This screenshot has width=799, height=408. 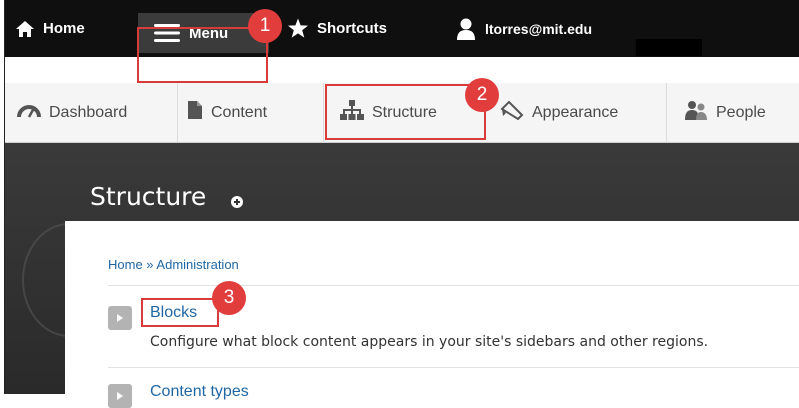 What do you see at coordinates (33, 112) in the screenshot?
I see `dashboard-icon` at bounding box center [33, 112].